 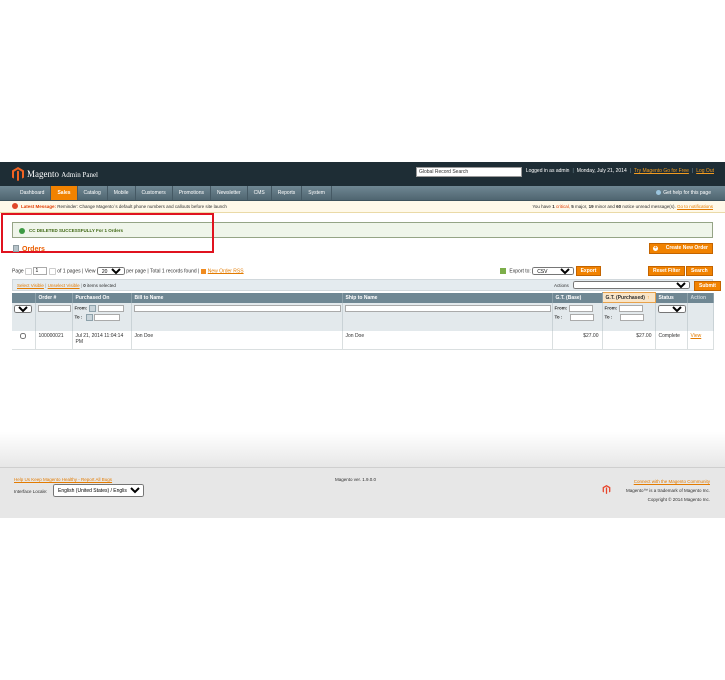 What do you see at coordinates (631, 285) in the screenshot?
I see `actions-select` at bounding box center [631, 285].